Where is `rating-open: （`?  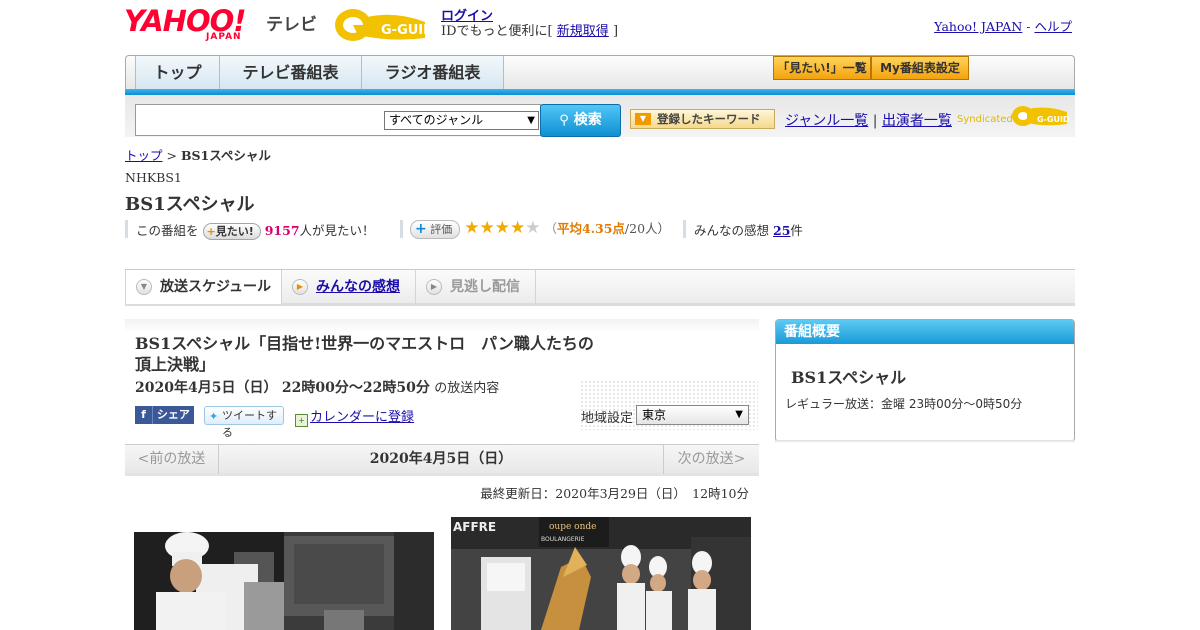
rating-open: （ is located at coordinates (550, 228).